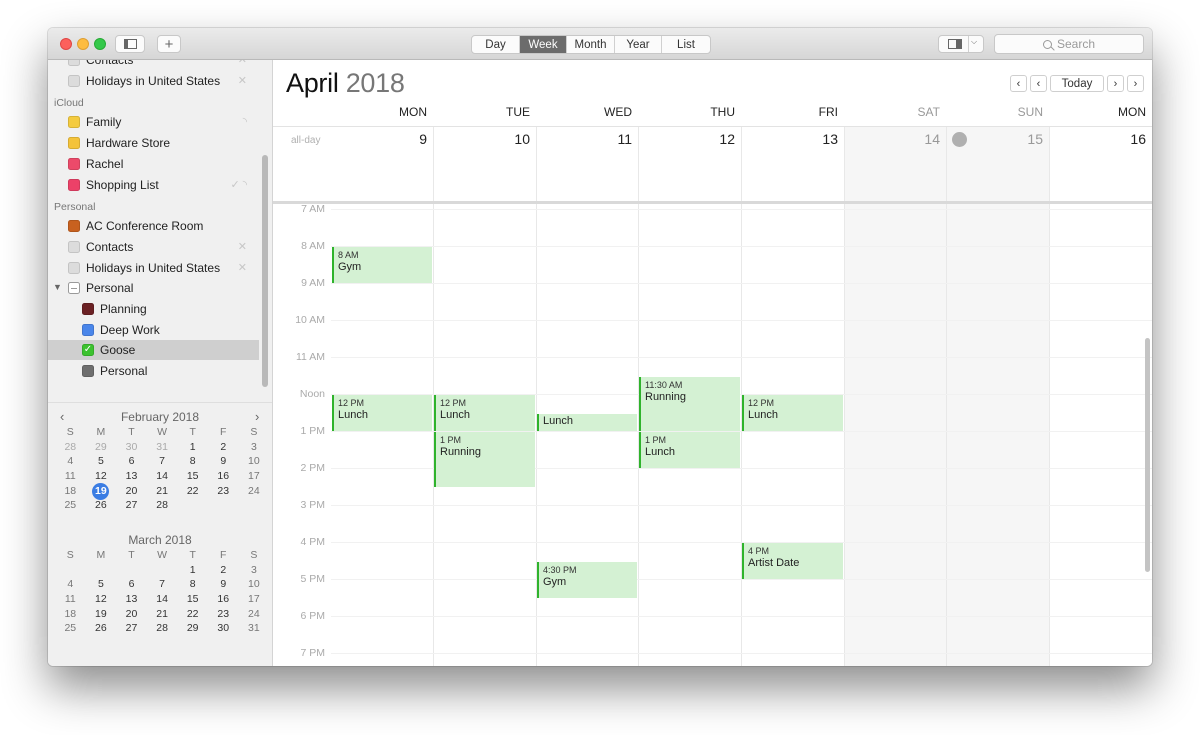 The width and height of the screenshot is (1200, 735). I want to click on event-gym: 4:30 PM Gym, so click(587, 579).